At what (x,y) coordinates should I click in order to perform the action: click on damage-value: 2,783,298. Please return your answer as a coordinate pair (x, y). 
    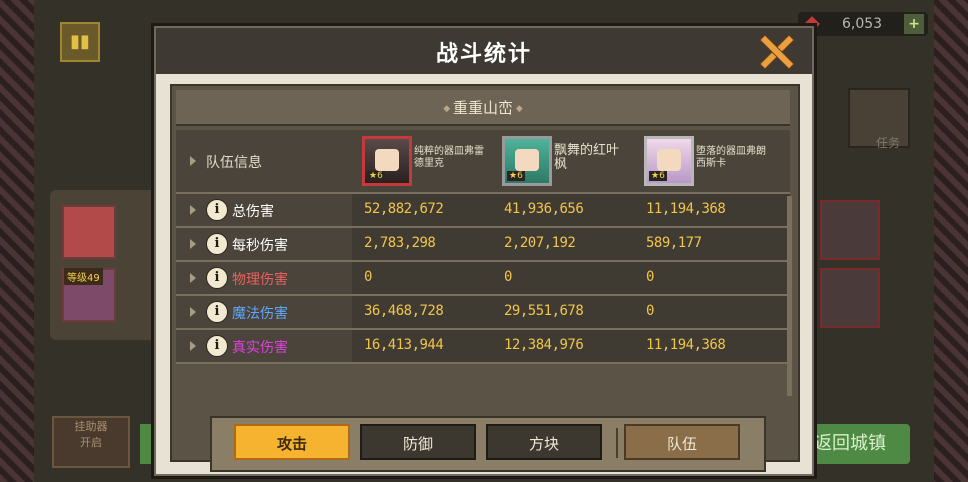
    Looking at the image, I should click on (400, 243).